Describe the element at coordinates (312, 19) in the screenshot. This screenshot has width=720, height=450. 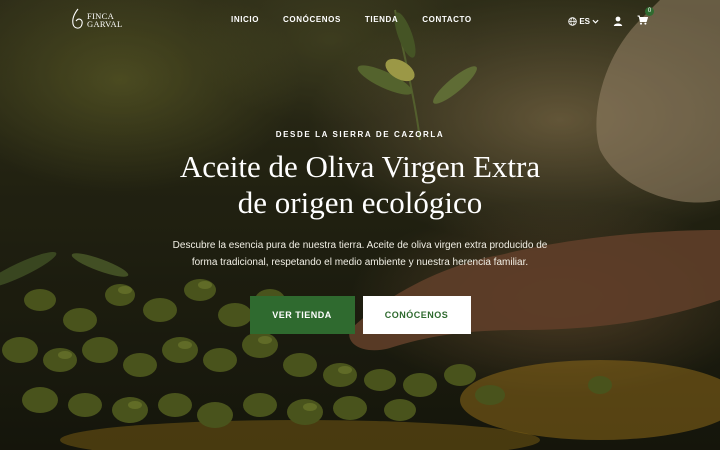
I see `nav-link-conocenos: CONÓCENOS` at that location.